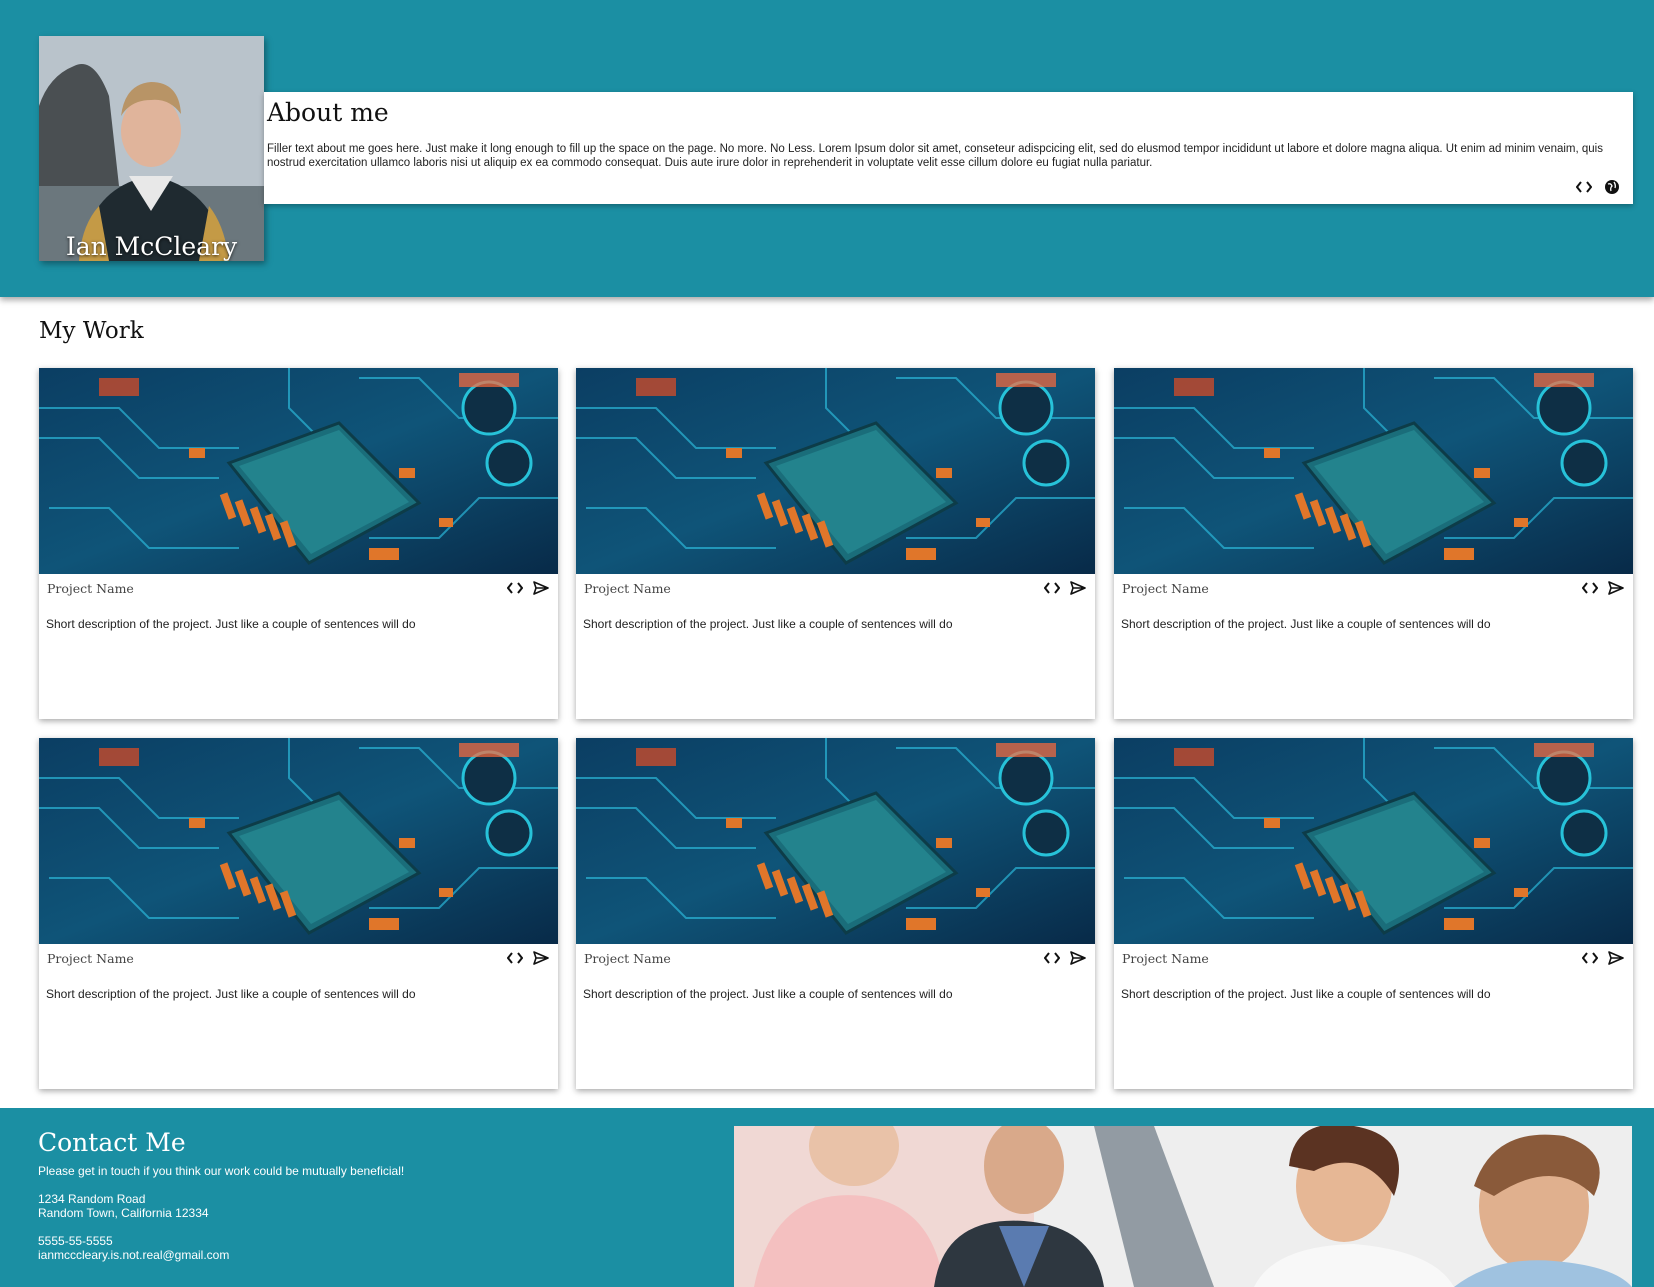 This screenshot has width=1654, height=1287. Describe the element at coordinates (92, 1199) in the screenshot. I see `address-line-1: 1234 Random Road` at that location.